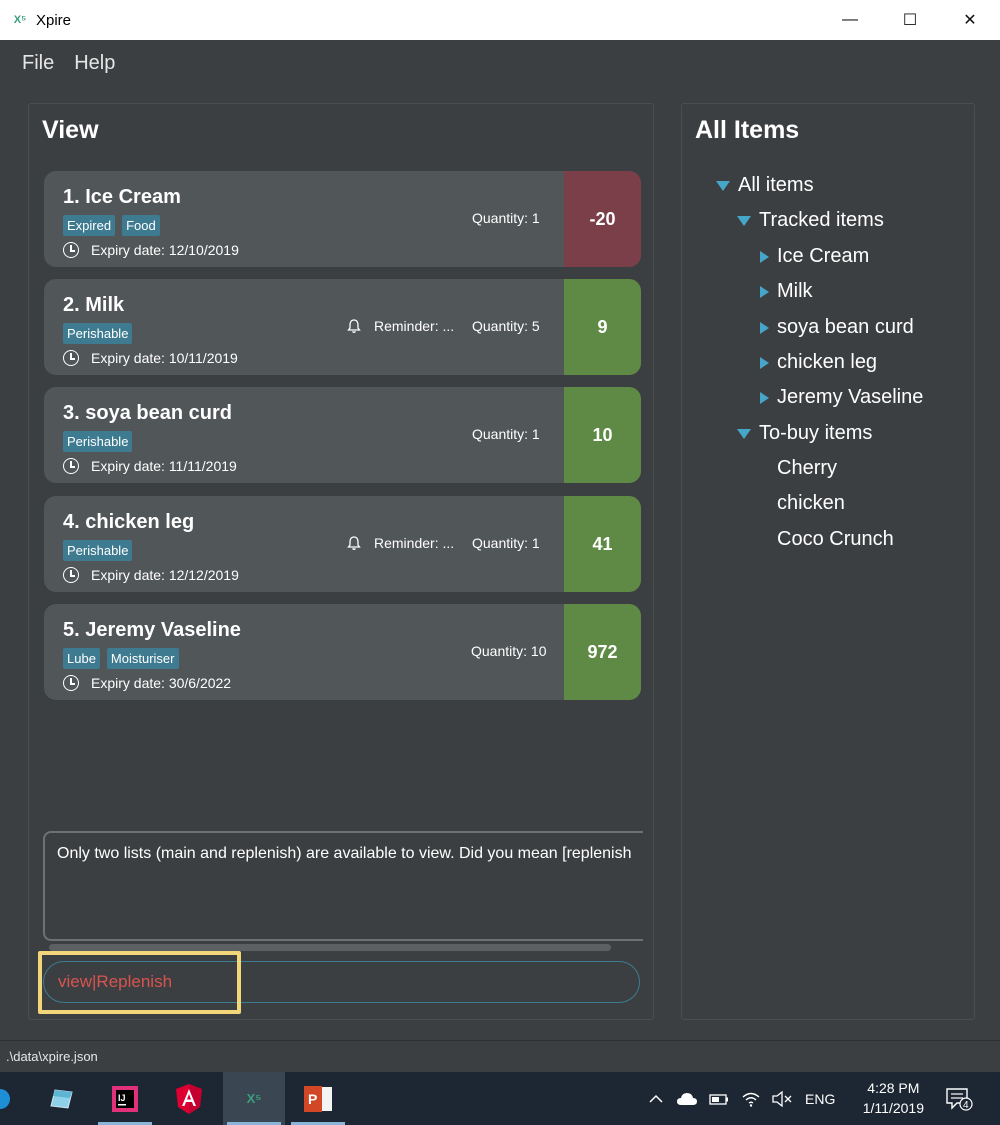  Describe the element at coordinates (820, 1098) in the screenshot. I see `input-language: ENG` at that location.